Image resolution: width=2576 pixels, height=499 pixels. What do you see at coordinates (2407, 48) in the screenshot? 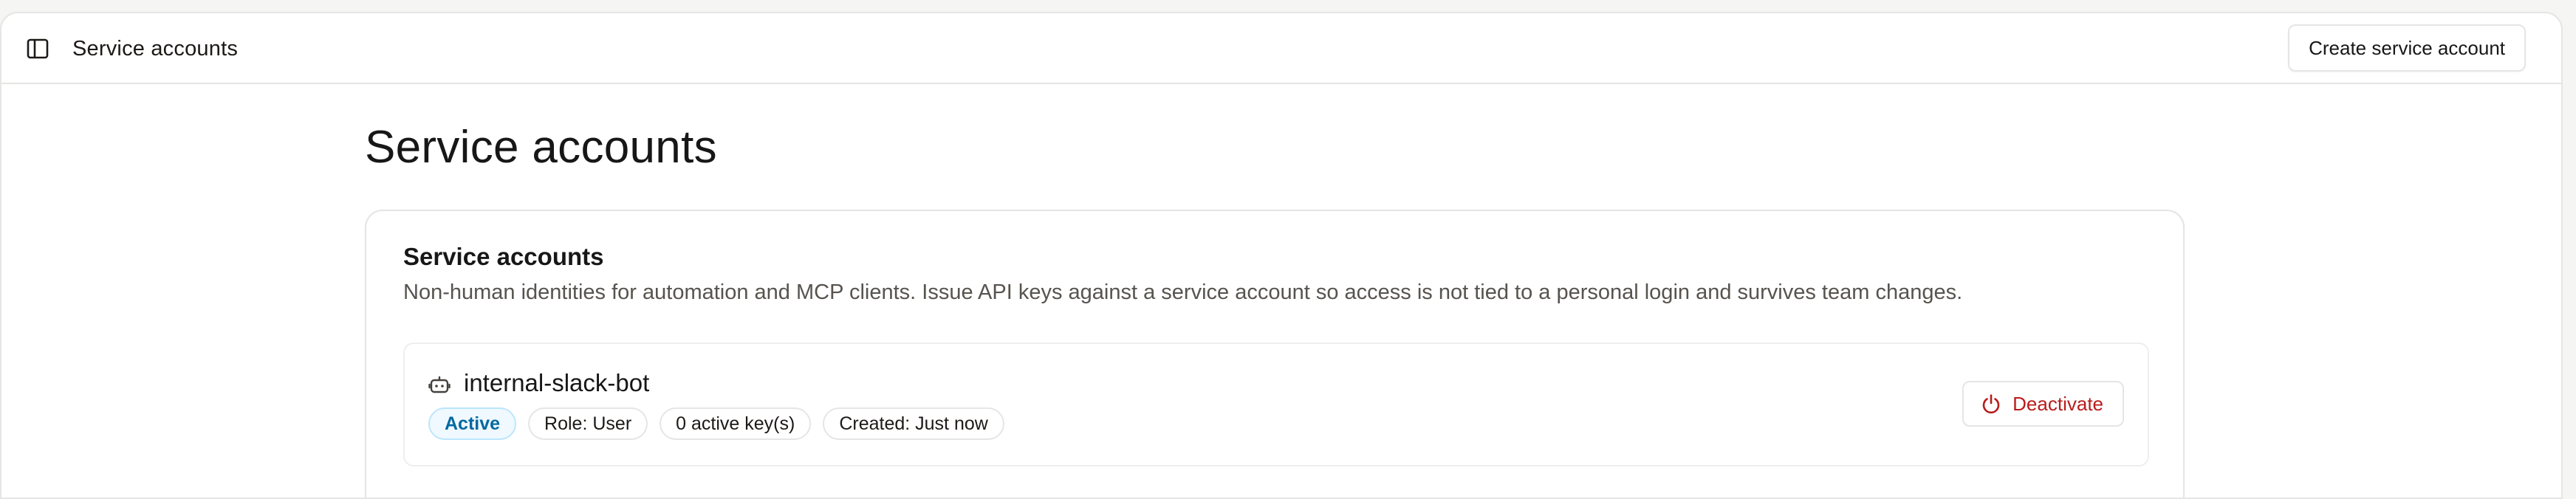
I see `create-service-account-button: Create service account` at bounding box center [2407, 48].